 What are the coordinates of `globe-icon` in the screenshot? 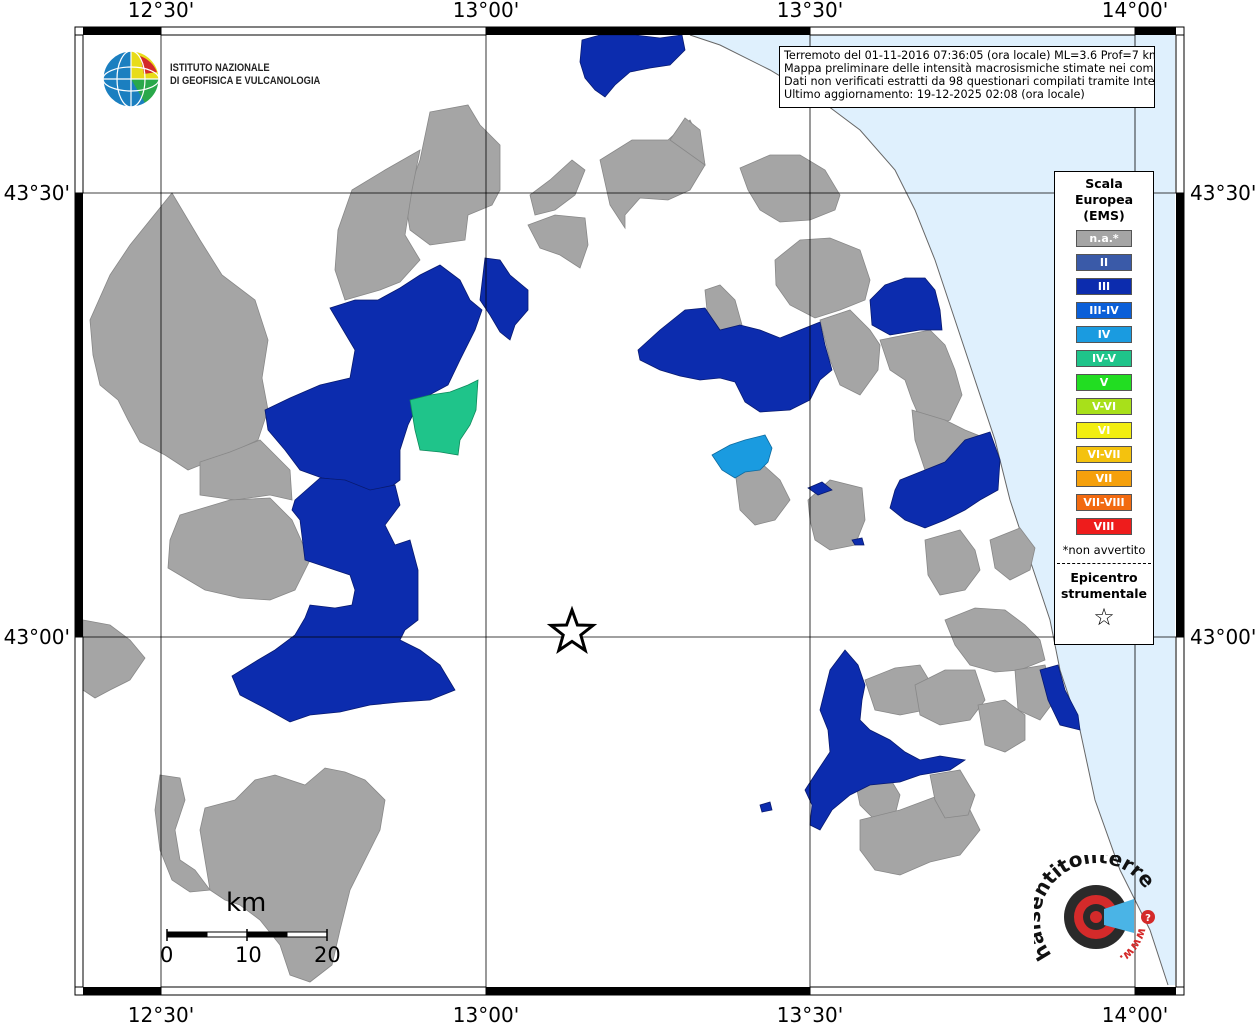 It's located at (131, 79).